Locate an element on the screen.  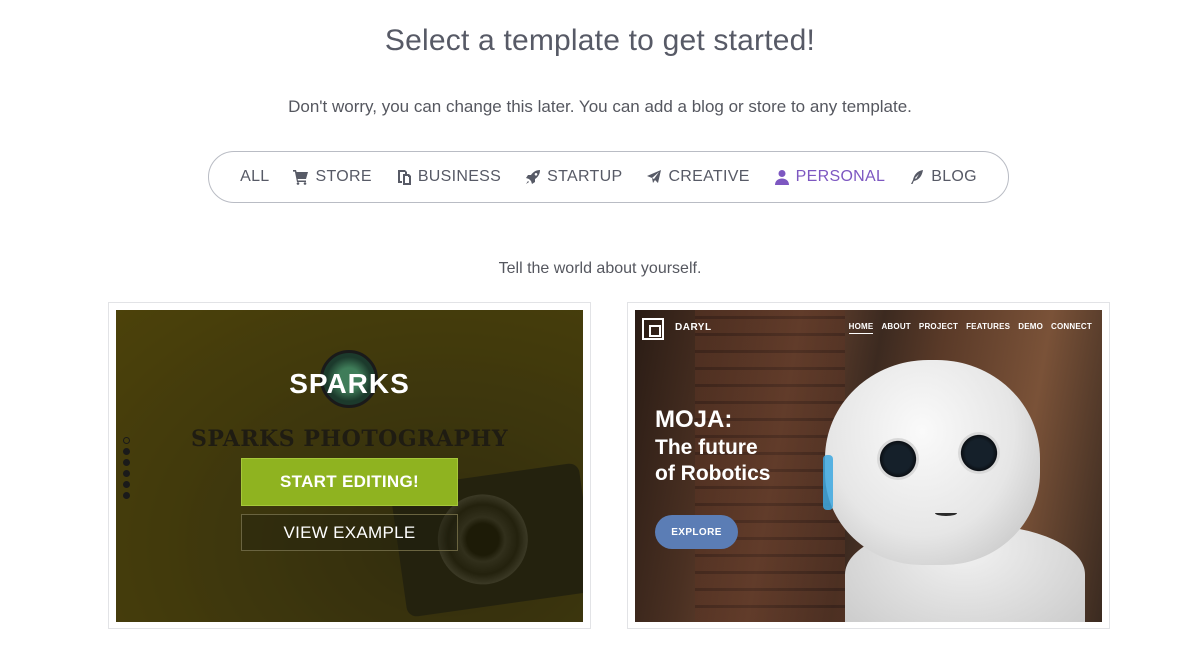
explore-button: EXPLORE is located at coordinates (696, 532).